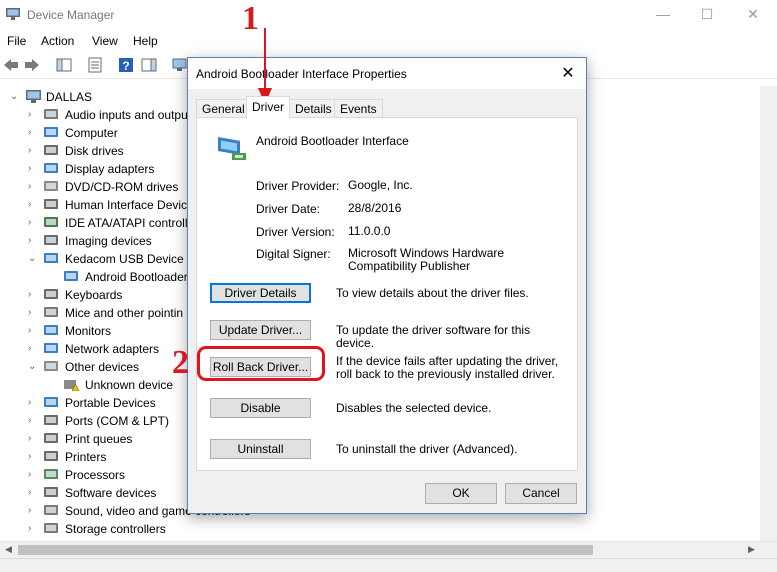 The height and width of the screenshot is (572, 777). What do you see at coordinates (768, 313) in the screenshot?
I see `vertical-scrollbar` at bounding box center [768, 313].